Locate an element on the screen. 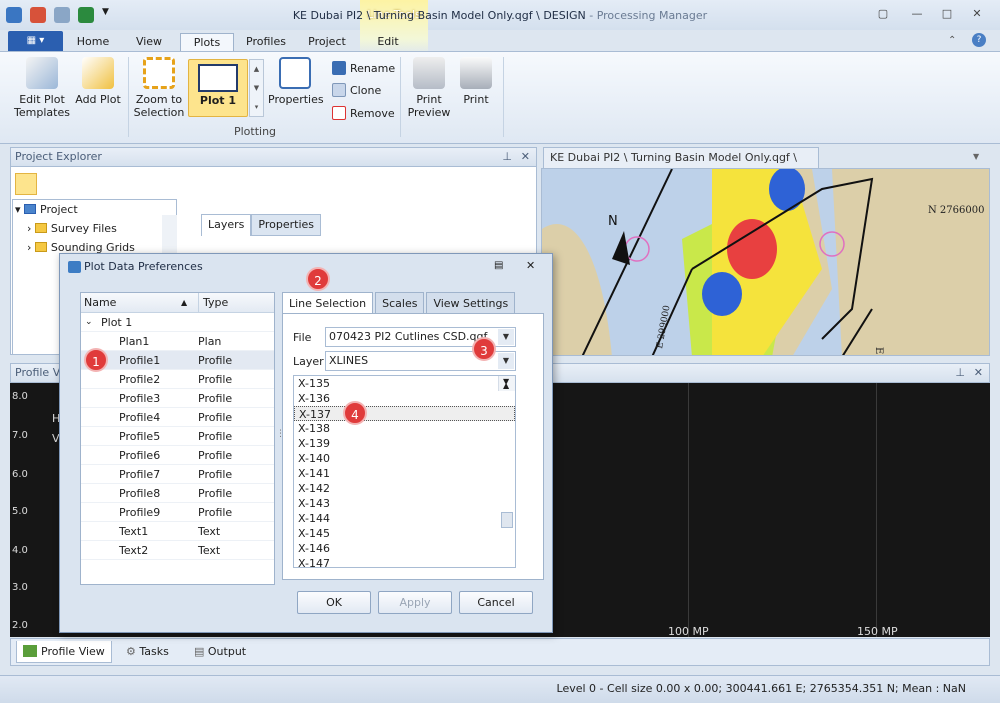  line-item: X-136 is located at coordinates (404, 398).